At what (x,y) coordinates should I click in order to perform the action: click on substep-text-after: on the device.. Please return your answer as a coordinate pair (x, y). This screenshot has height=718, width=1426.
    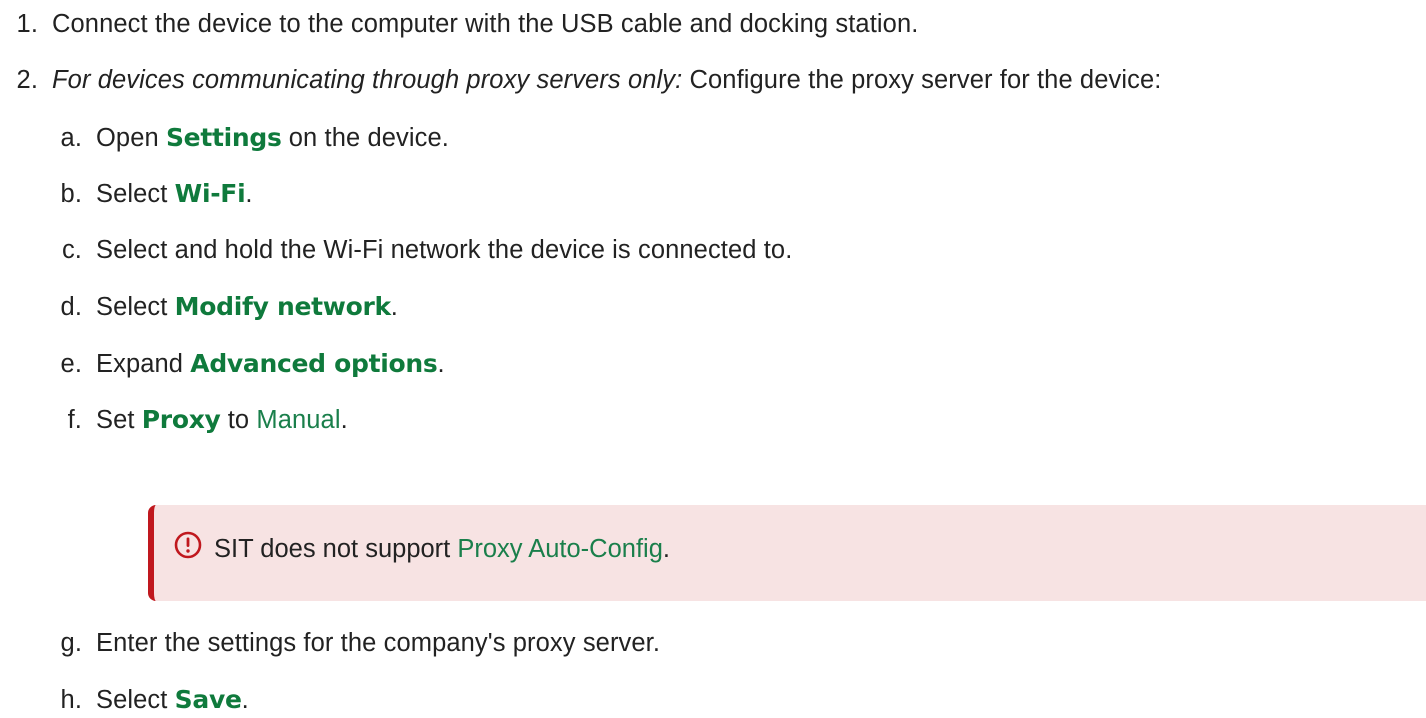
    Looking at the image, I should click on (365, 138).